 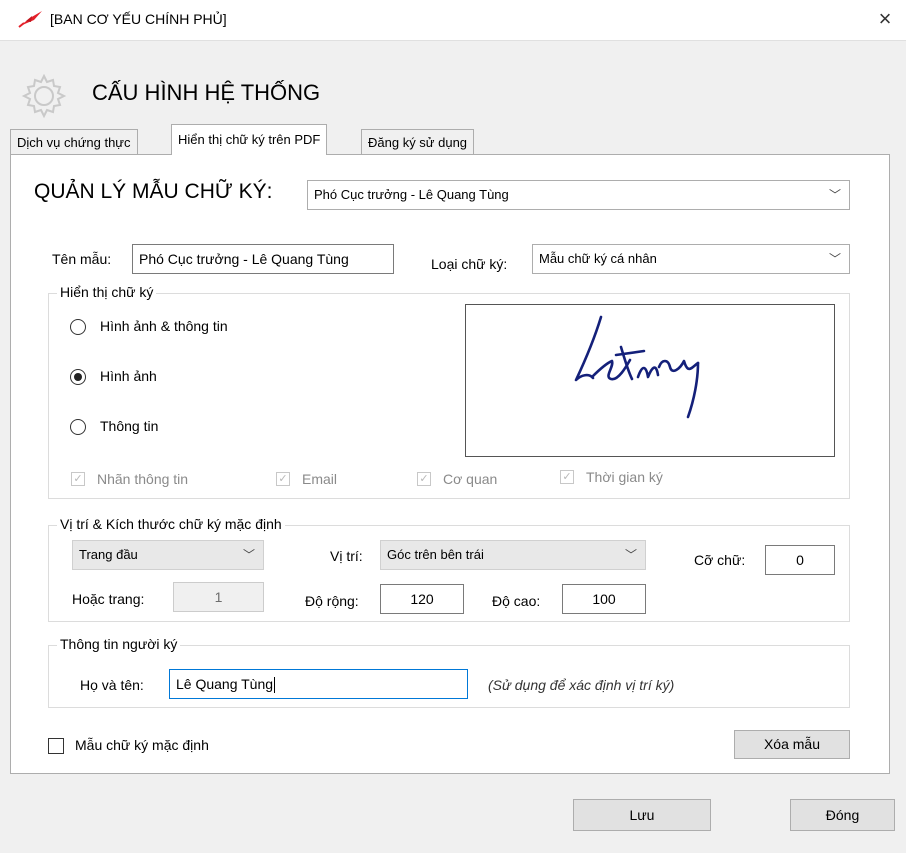 I want to click on radio-image-and-info-label: Hình ảnh & thông tin, so click(x=164, y=326).